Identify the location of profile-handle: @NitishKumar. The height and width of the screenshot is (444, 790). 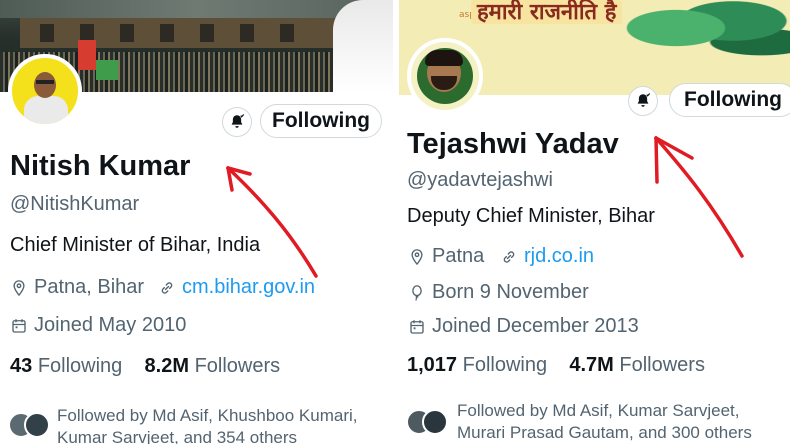
(75, 204).